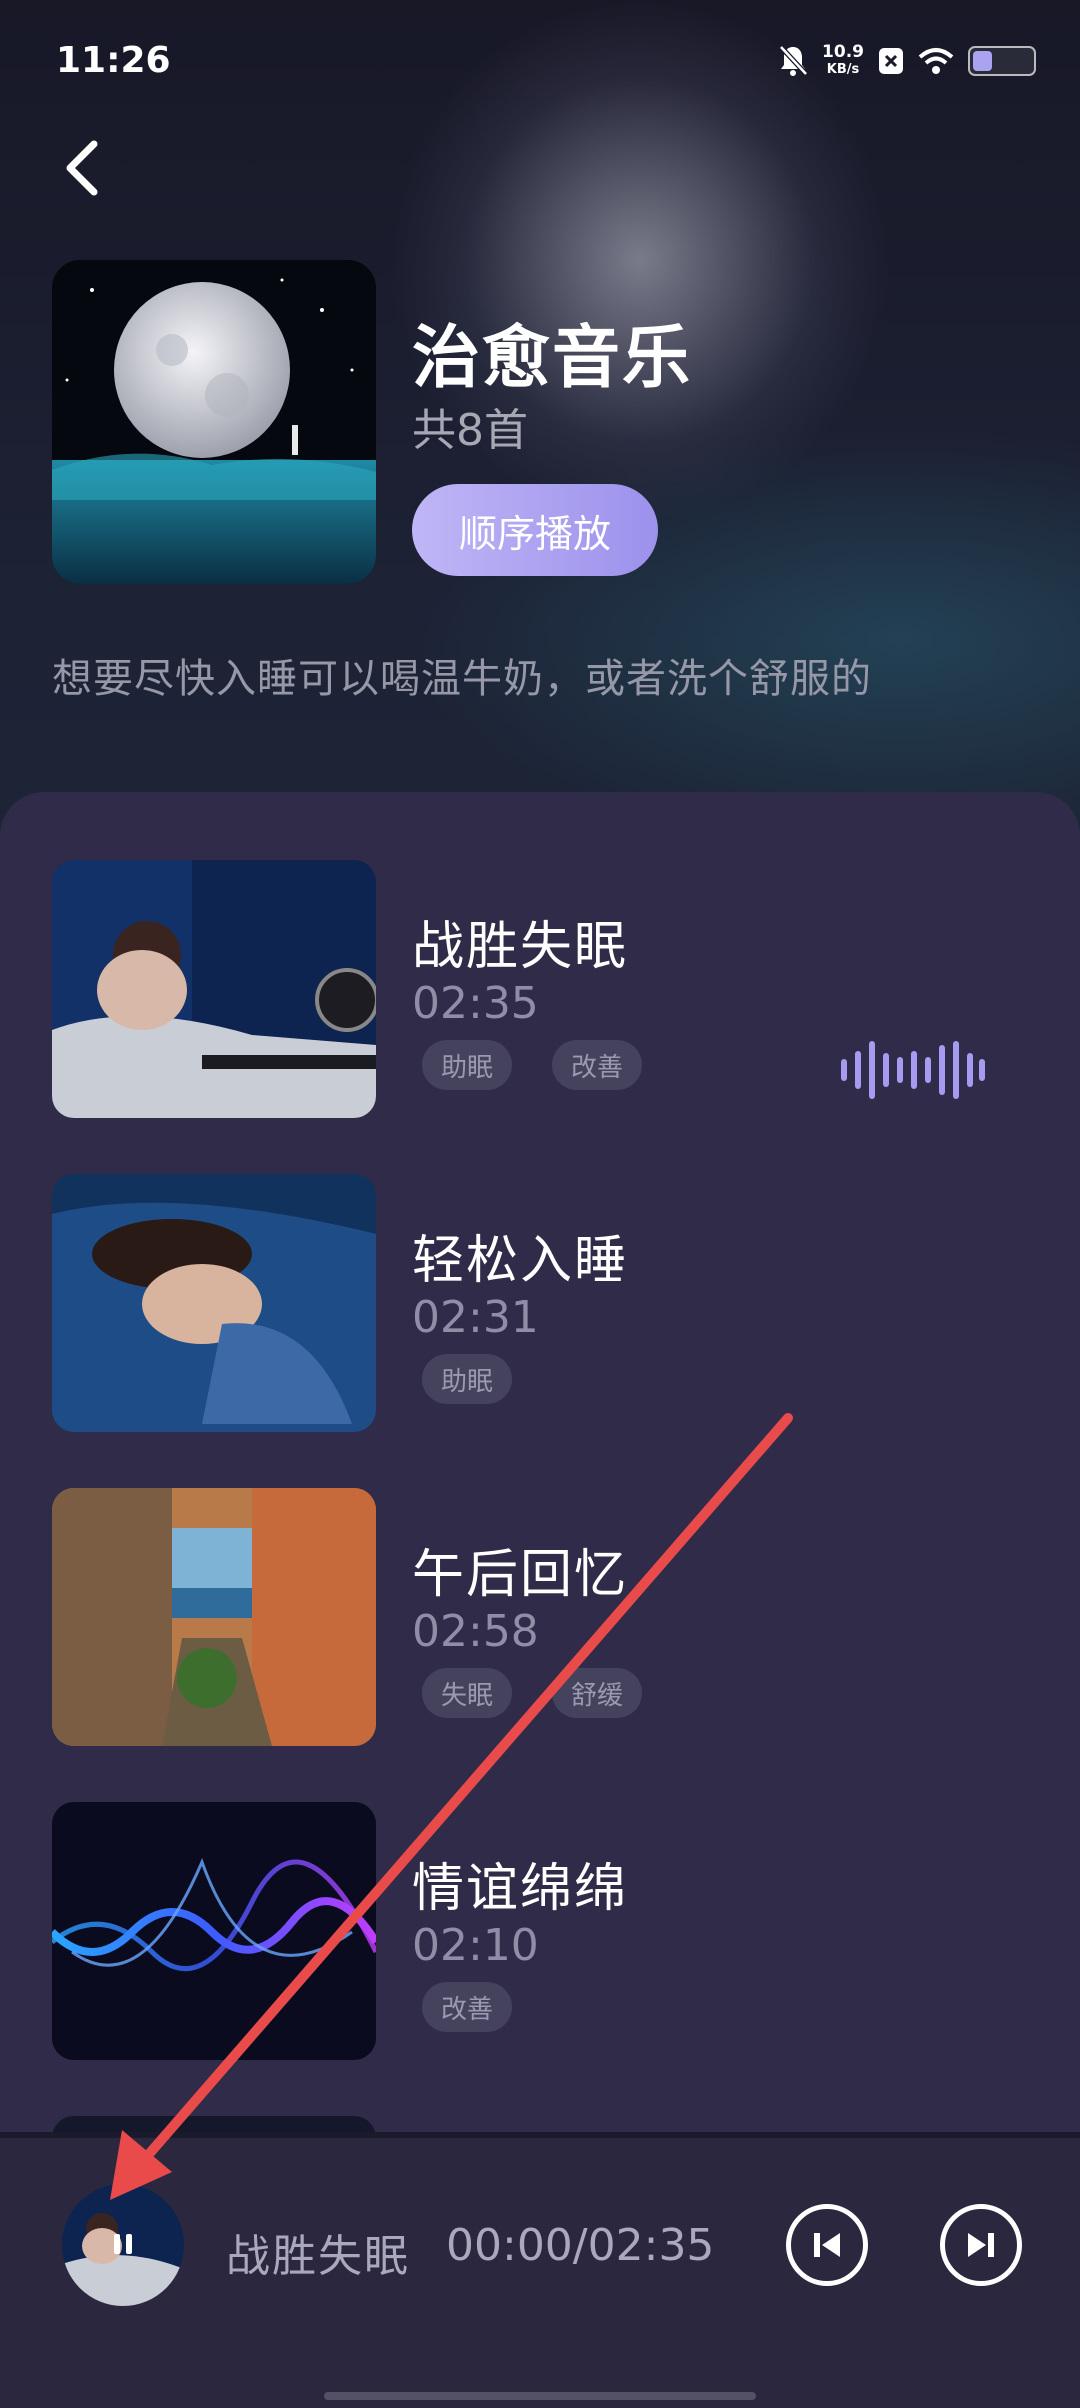 Image resolution: width=1080 pixels, height=2408 pixels. What do you see at coordinates (936, 61) in the screenshot?
I see `wifi-icon` at bounding box center [936, 61].